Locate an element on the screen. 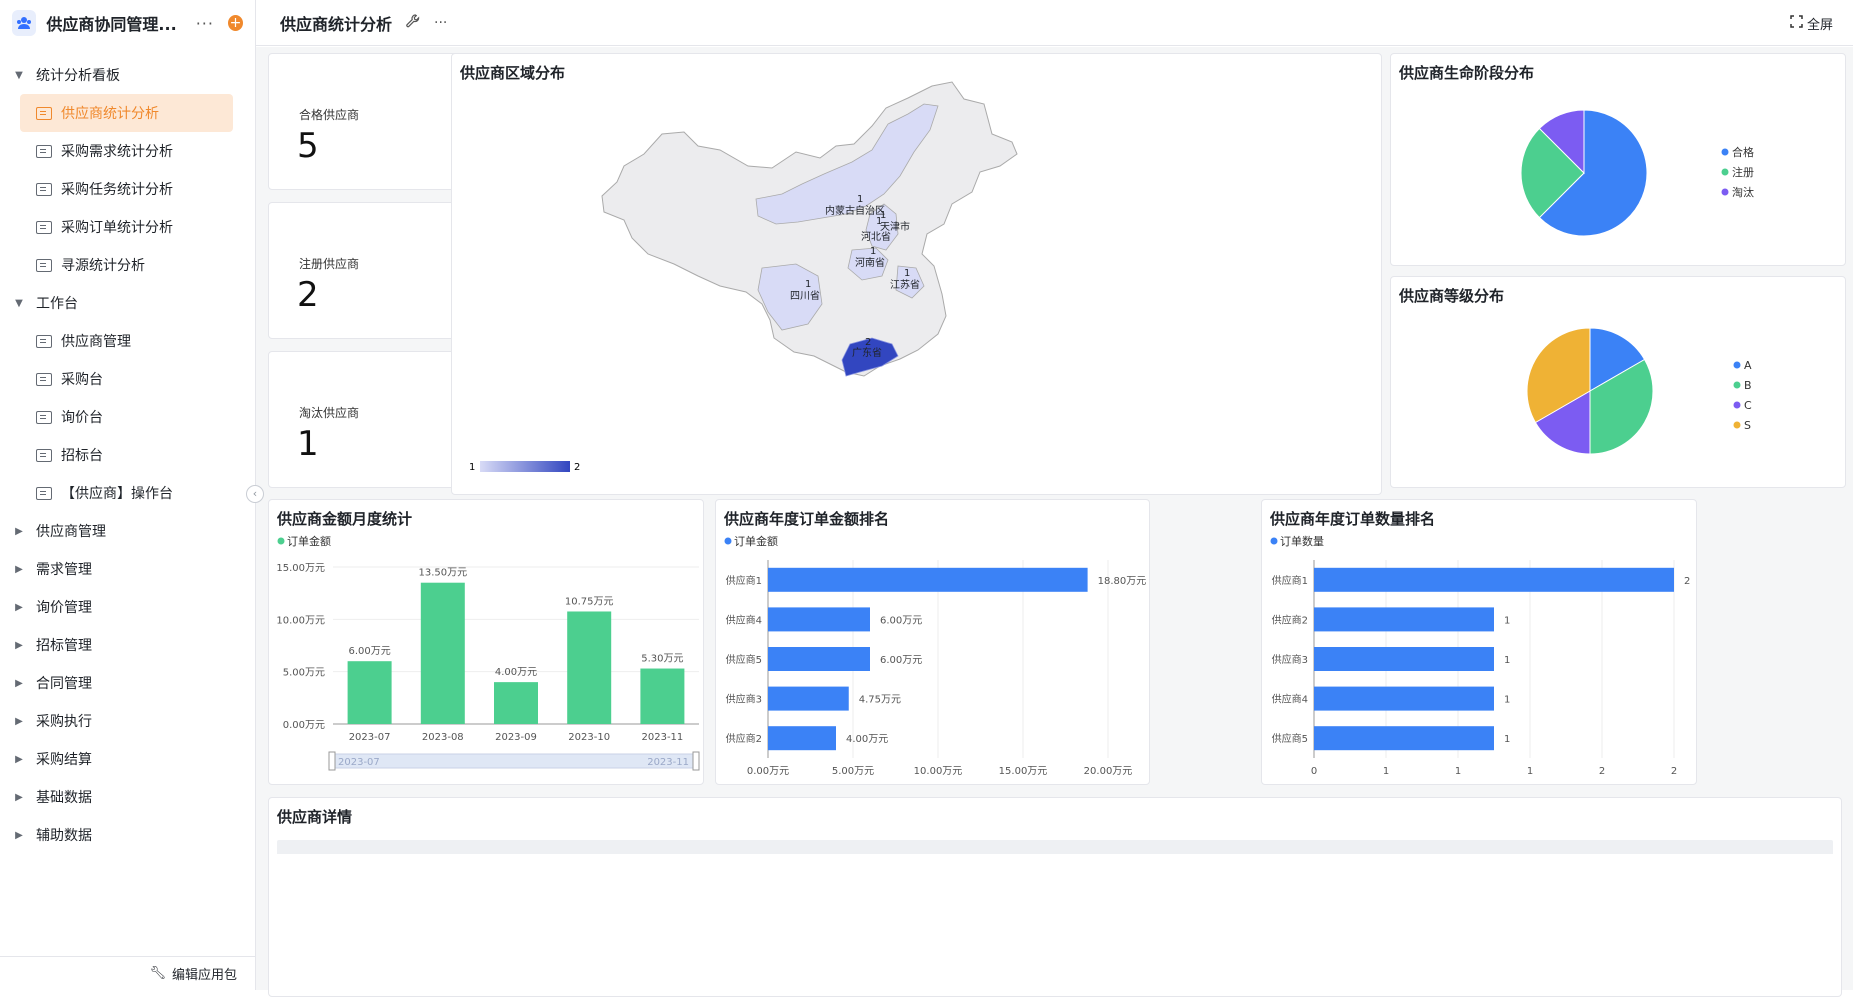 The image size is (1853, 997). edit-app-package-label: 编辑应用包 is located at coordinates (204, 975).